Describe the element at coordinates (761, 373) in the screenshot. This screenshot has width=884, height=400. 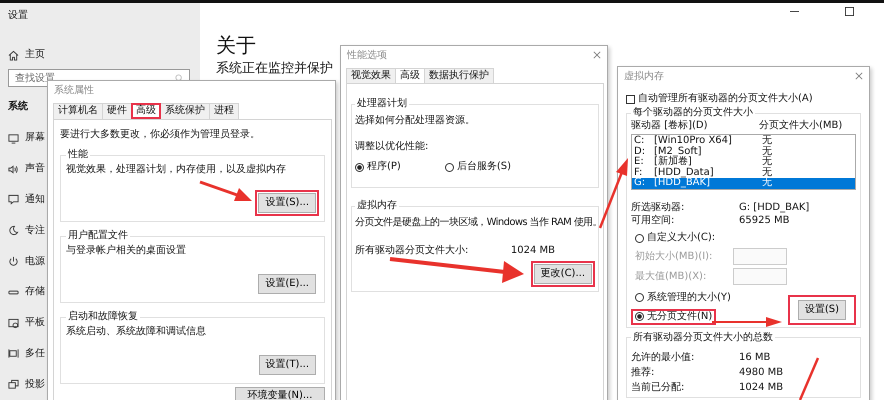
I see `field-value: 4980 MB` at that location.